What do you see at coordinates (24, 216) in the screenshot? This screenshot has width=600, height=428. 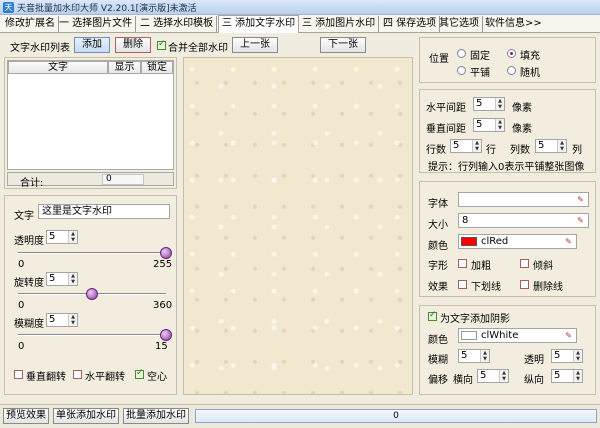 I see `text-label: 文字` at bounding box center [24, 216].